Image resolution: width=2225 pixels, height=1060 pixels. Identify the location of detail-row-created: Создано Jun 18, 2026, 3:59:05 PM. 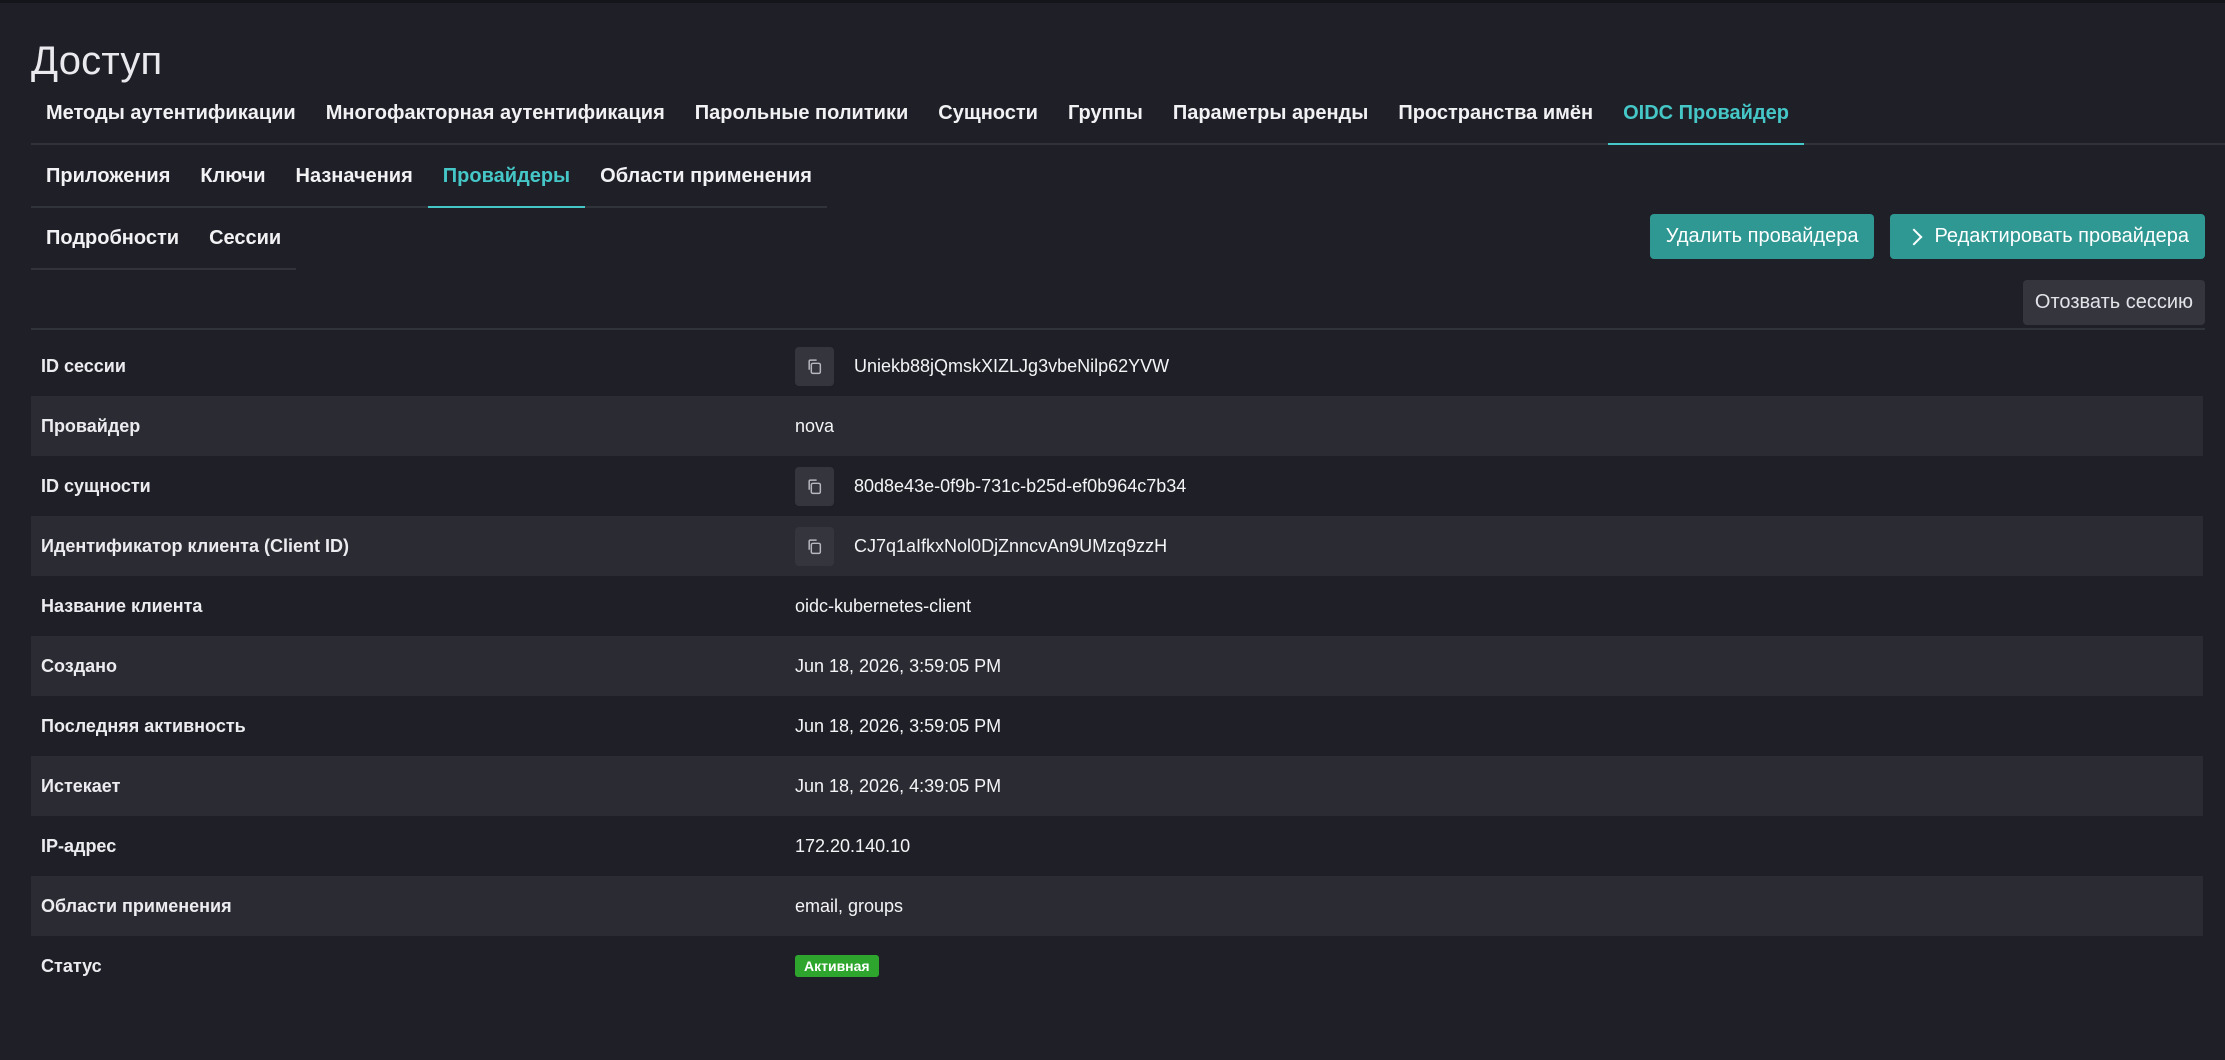
(1117, 666).